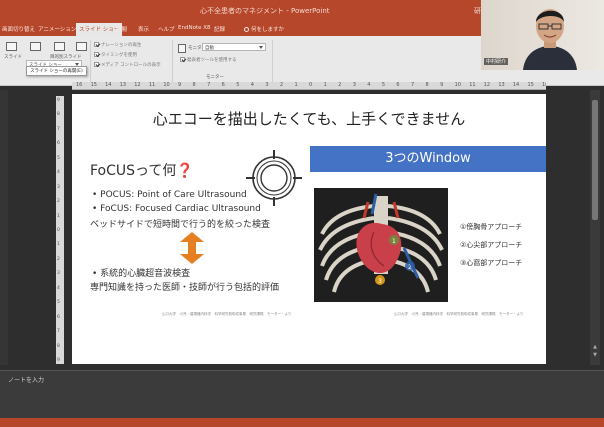 The height and width of the screenshot is (427, 604). Describe the element at coordinates (381, 245) in the screenshot. I see `chest-heart-illustration: 1 2 3` at that location.